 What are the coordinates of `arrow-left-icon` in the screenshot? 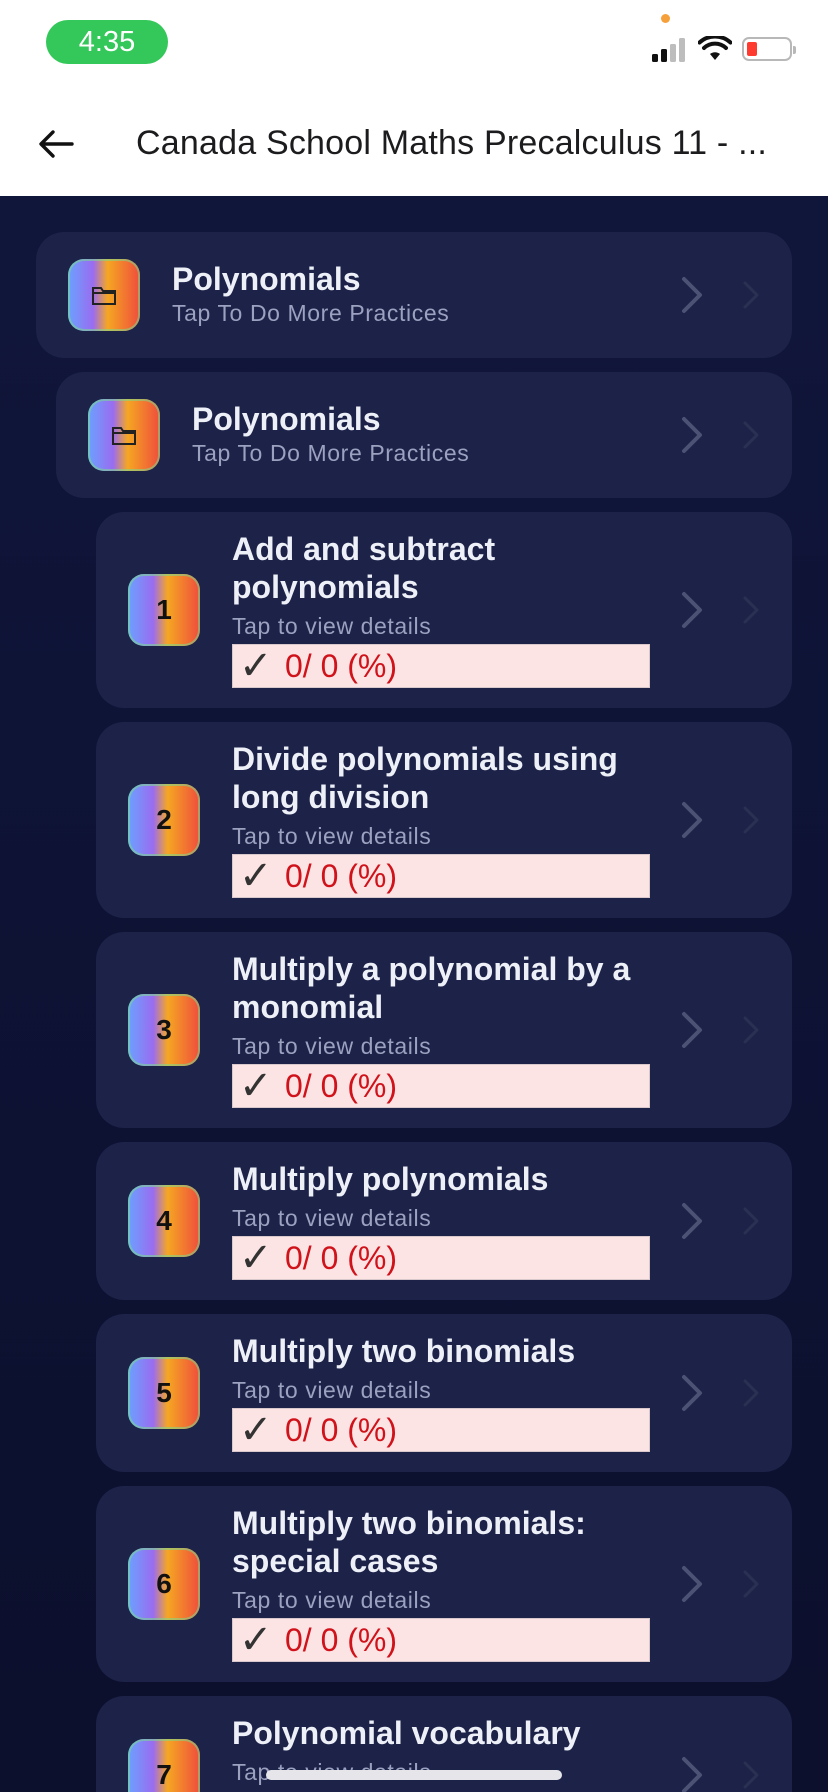 It's located at (56, 144).